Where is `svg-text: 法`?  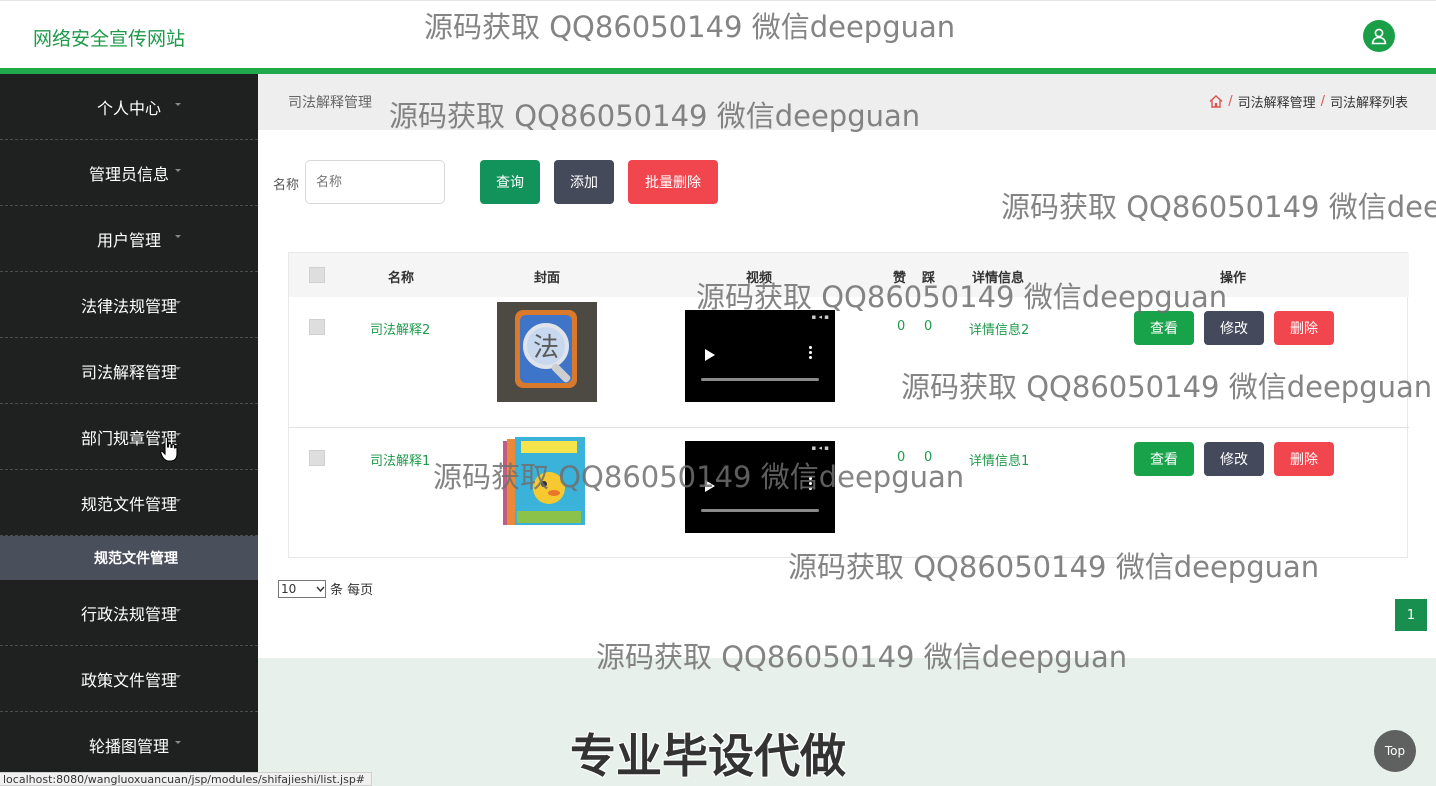
svg-text: 法 is located at coordinates (546, 348).